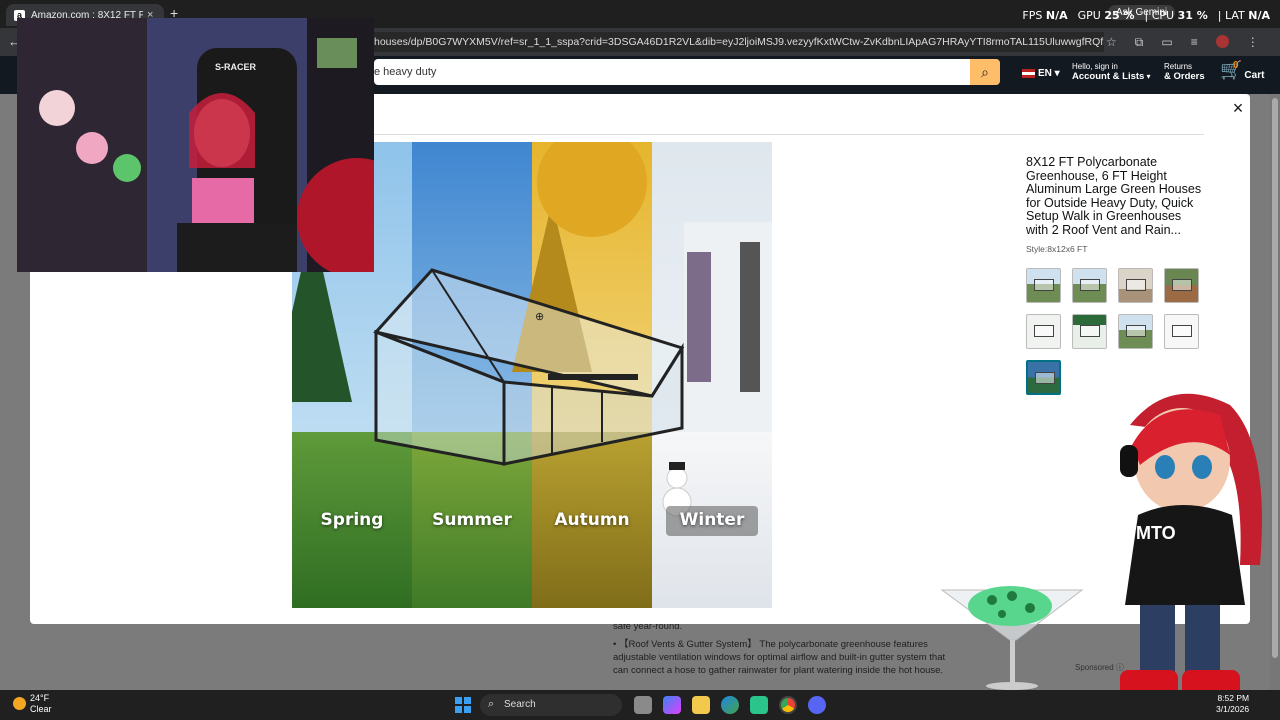  What do you see at coordinates (672, 72) in the screenshot?
I see `amazon-search-input: e heavy duty` at bounding box center [672, 72].